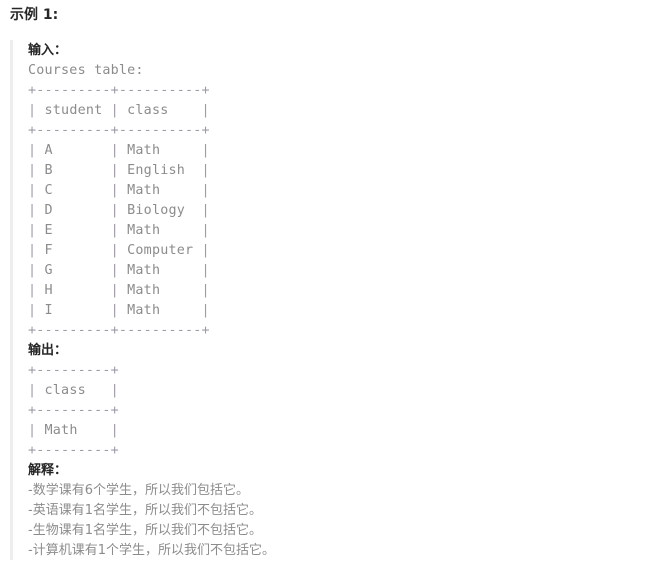 The height and width of the screenshot is (569, 645). Describe the element at coordinates (73, 290) in the screenshot. I see `table-cell: H` at that location.